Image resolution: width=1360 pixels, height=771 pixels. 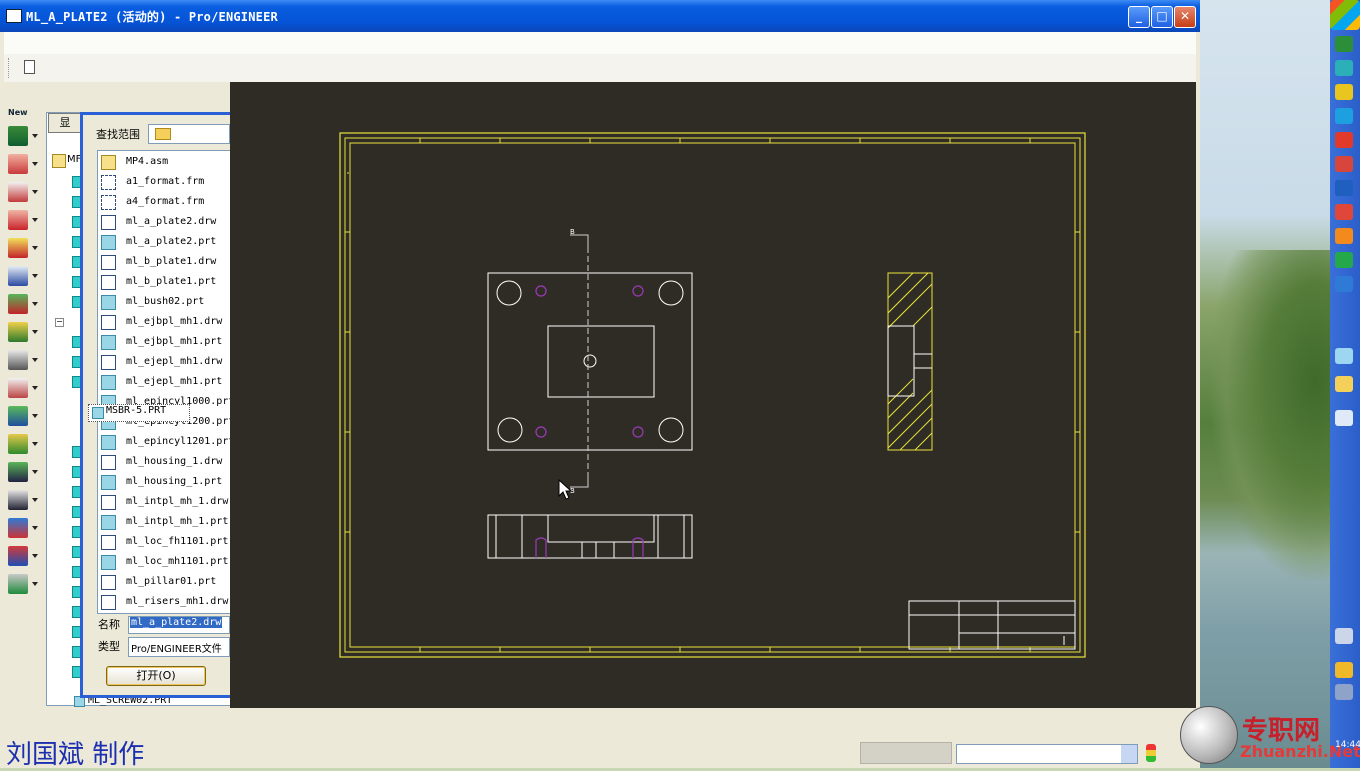 I want to click on plate-section-view, so click(x=910, y=361).